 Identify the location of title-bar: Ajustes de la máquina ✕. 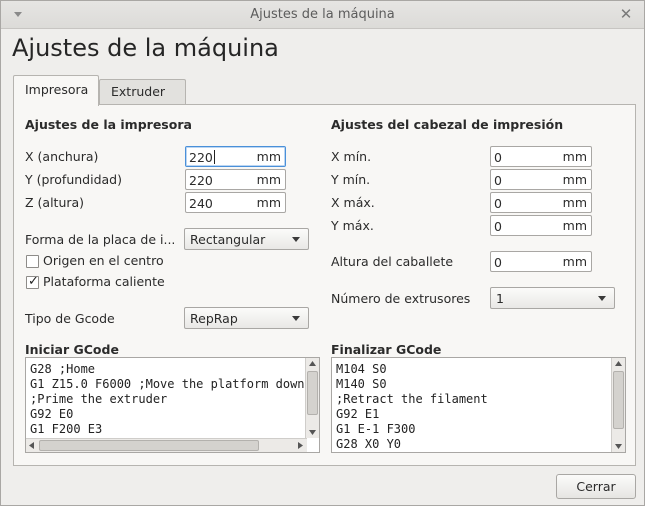
(322, 15).